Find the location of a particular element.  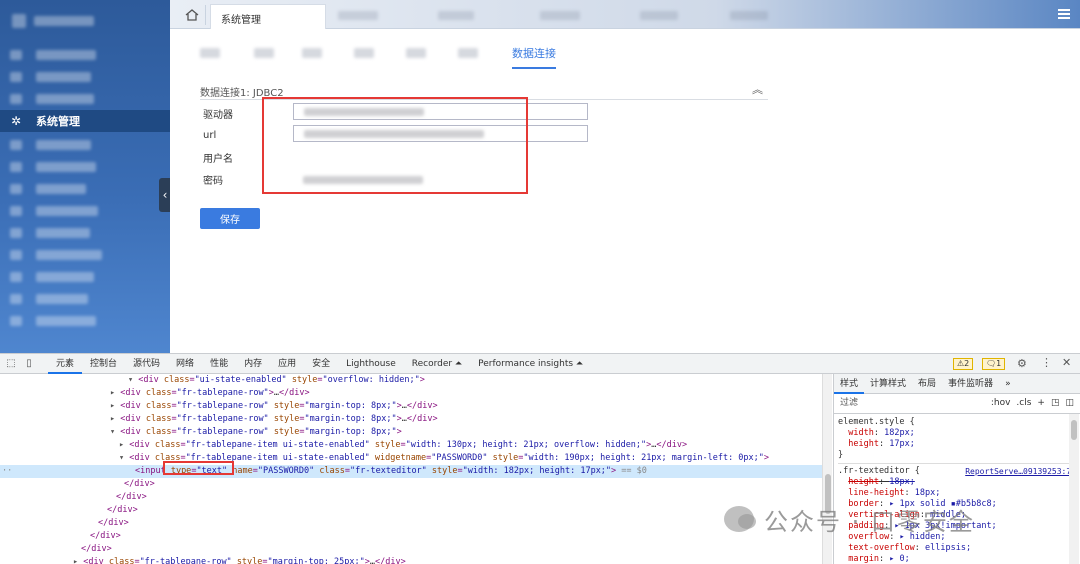

css-declaration: height: 18px; is located at coordinates (881, 482).